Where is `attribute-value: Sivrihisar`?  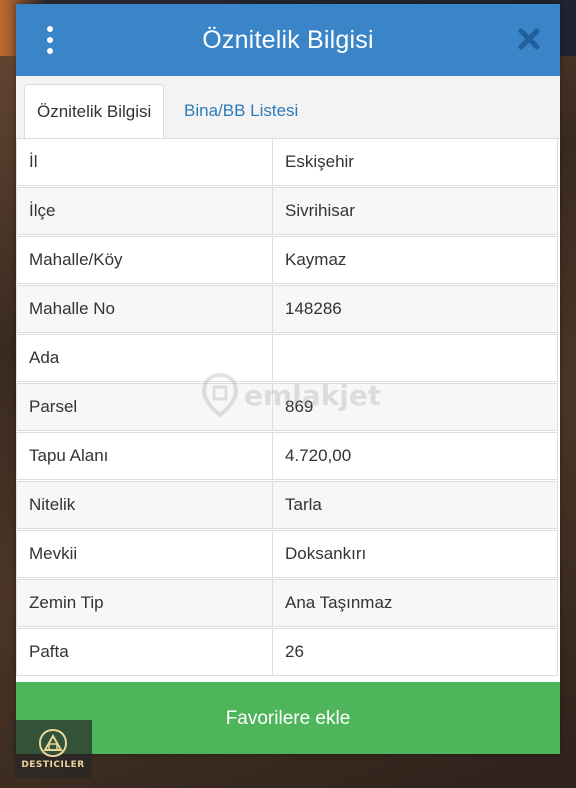 attribute-value: Sivrihisar is located at coordinates (320, 210).